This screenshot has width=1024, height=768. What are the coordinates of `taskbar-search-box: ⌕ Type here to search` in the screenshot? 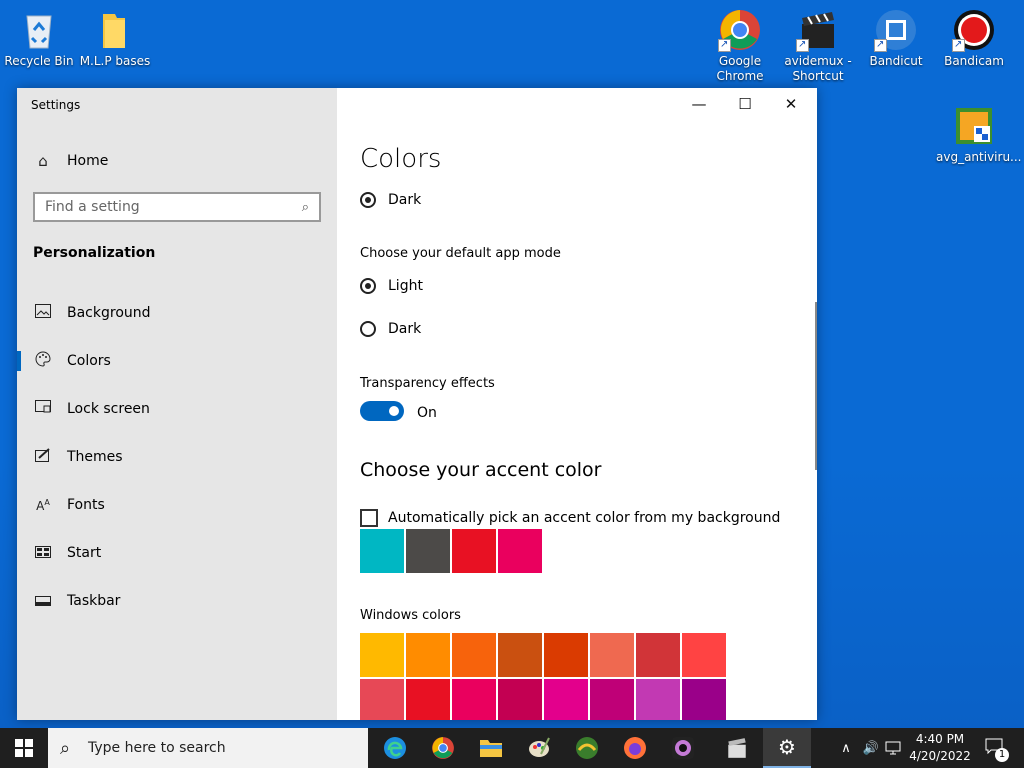 It's located at (208, 748).